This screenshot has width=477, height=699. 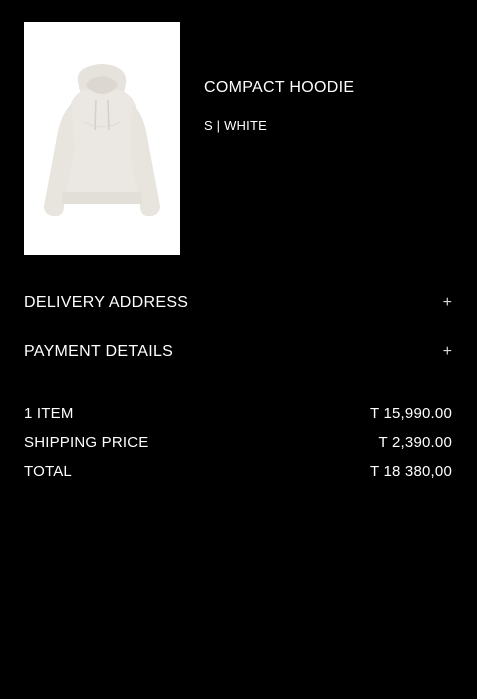 What do you see at coordinates (238, 418) in the screenshot?
I see `items-row: 1 ITEM T 15,990.00` at bounding box center [238, 418].